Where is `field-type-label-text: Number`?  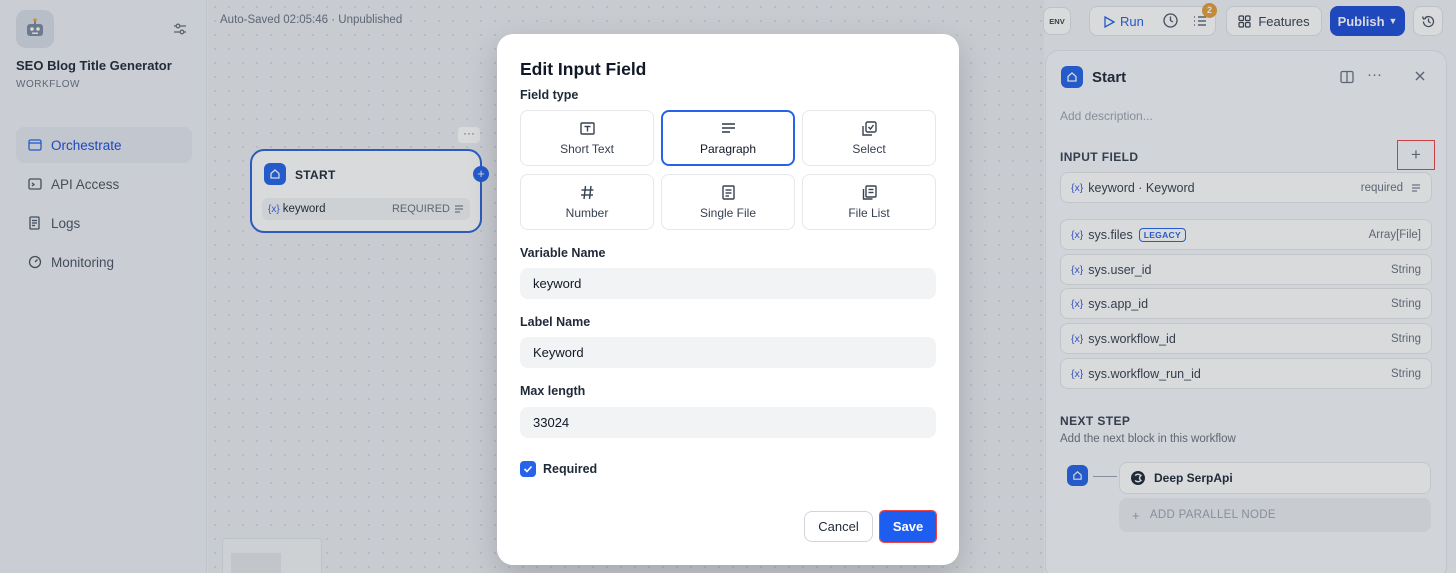 field-type-label-text: Number is located at coordinates (587, 213).